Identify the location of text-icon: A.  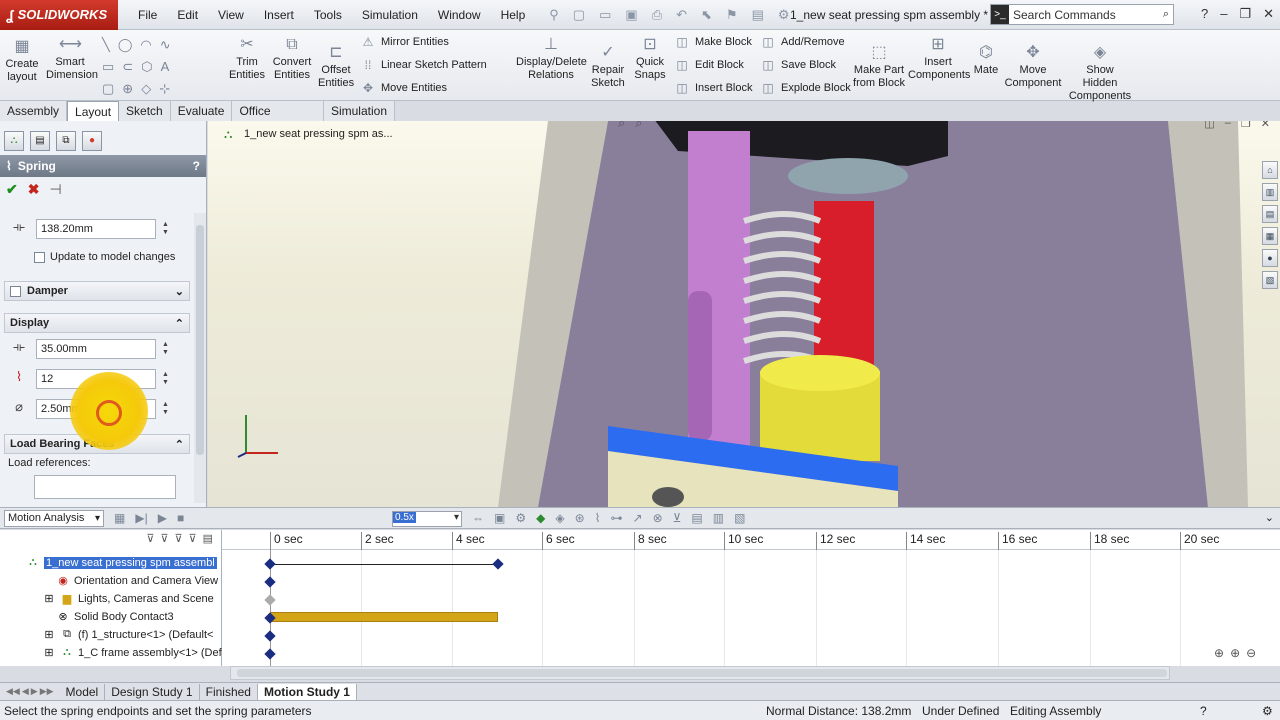
(169, 66).